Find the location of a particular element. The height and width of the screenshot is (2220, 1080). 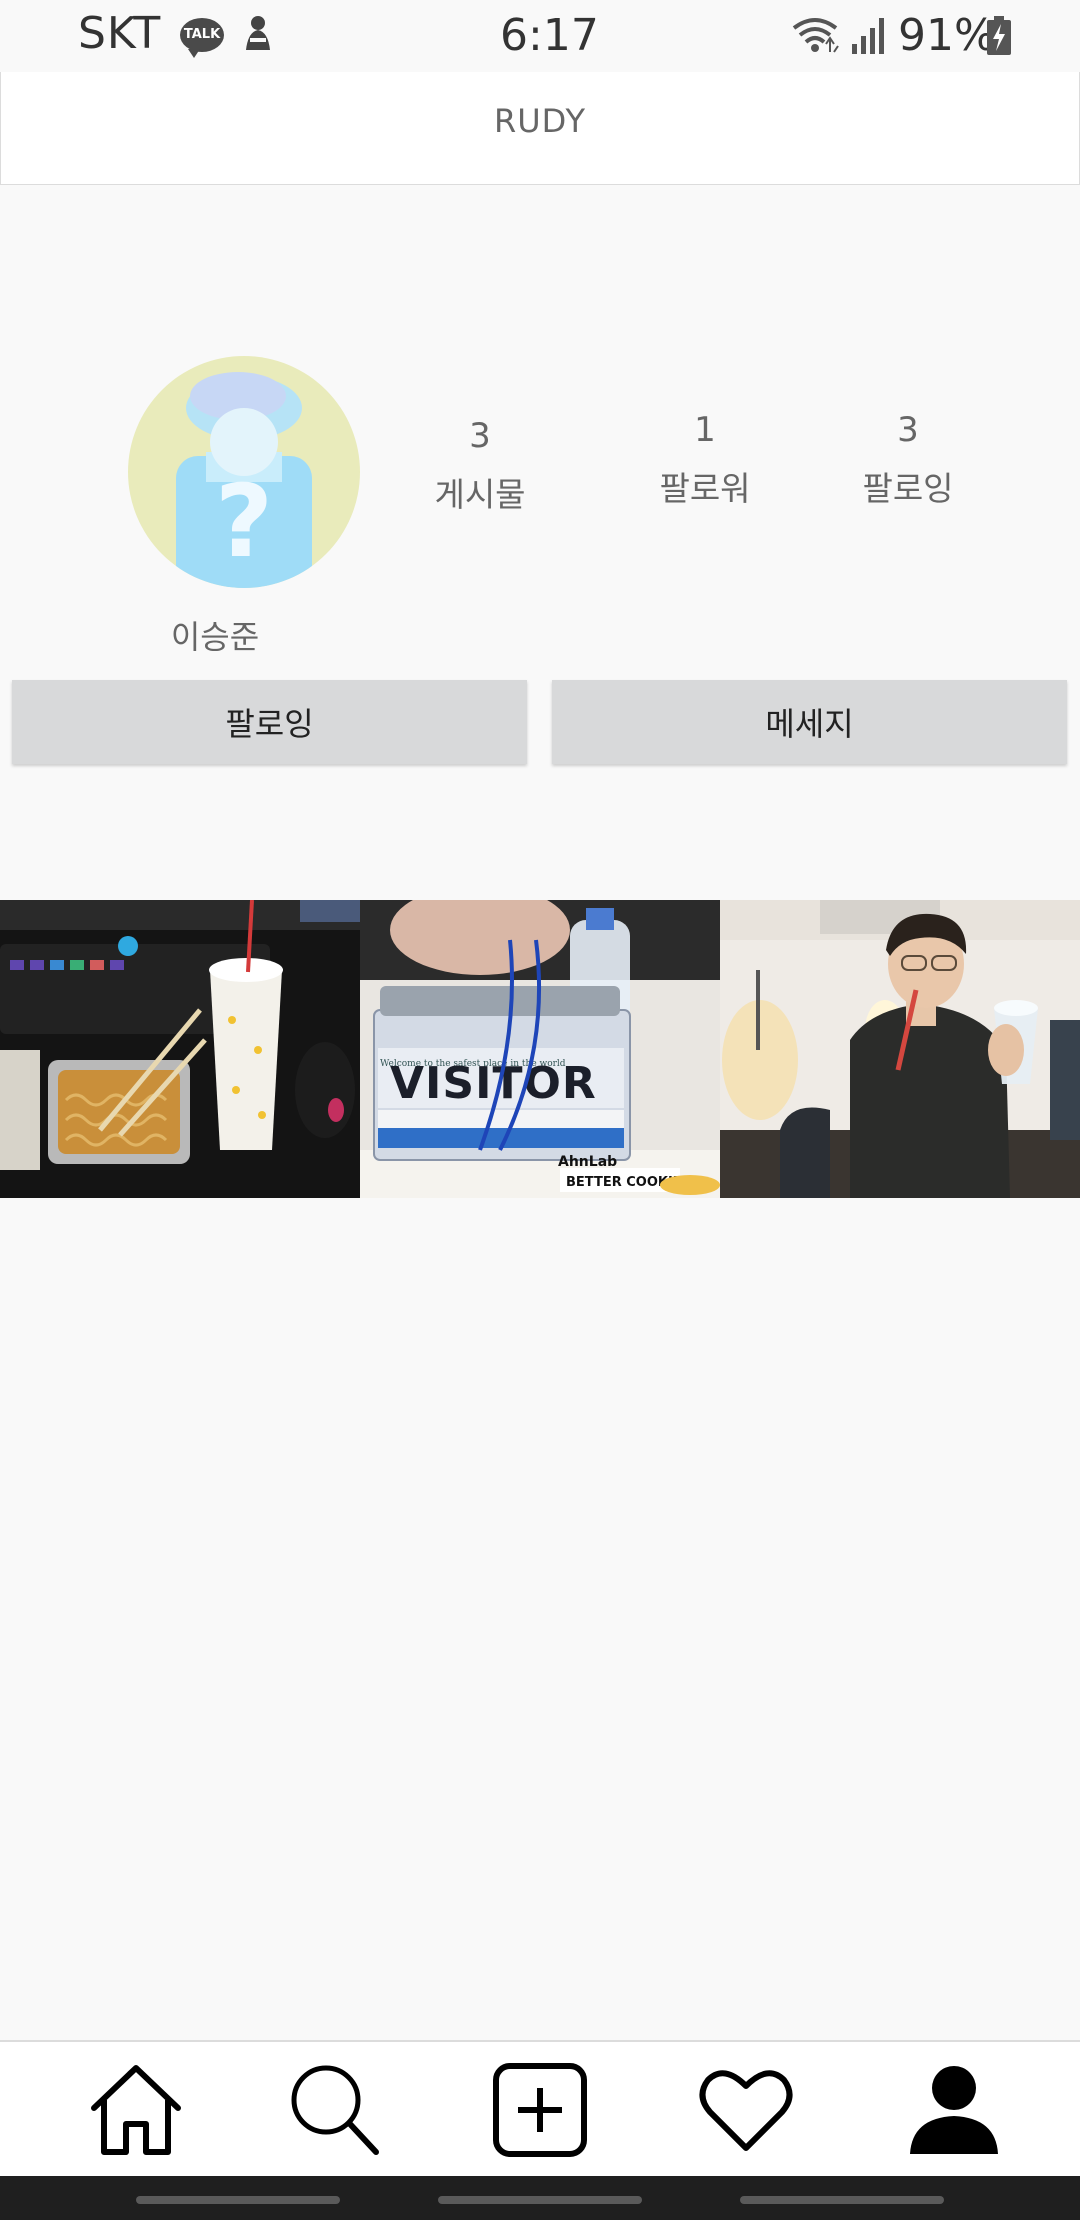

kakaotalk-icon: TALK is located at coordinates (202, 38).